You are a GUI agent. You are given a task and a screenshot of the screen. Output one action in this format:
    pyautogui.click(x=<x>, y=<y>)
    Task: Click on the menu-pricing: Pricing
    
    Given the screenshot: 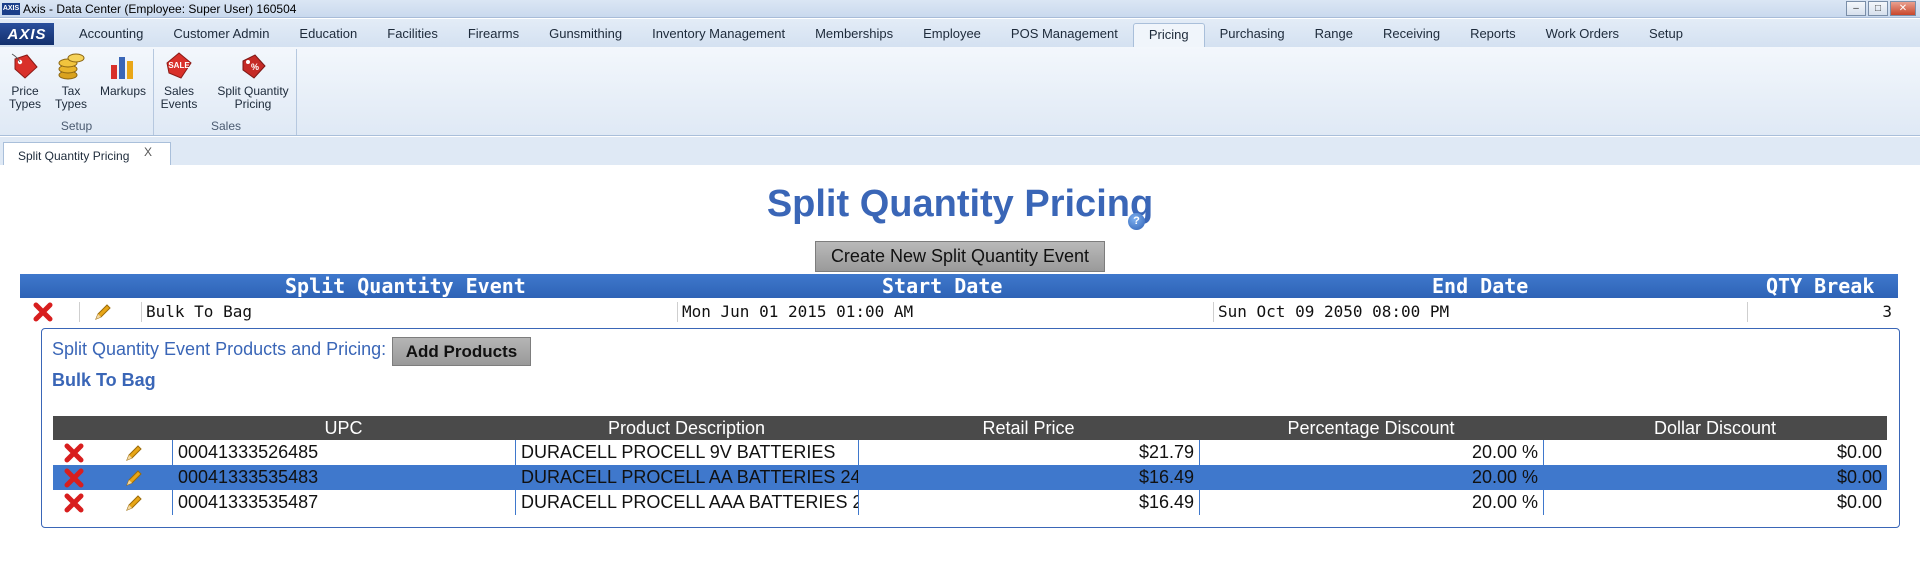 What is the action you would take?
    pyautogui.click(x=1168, y=35)
    